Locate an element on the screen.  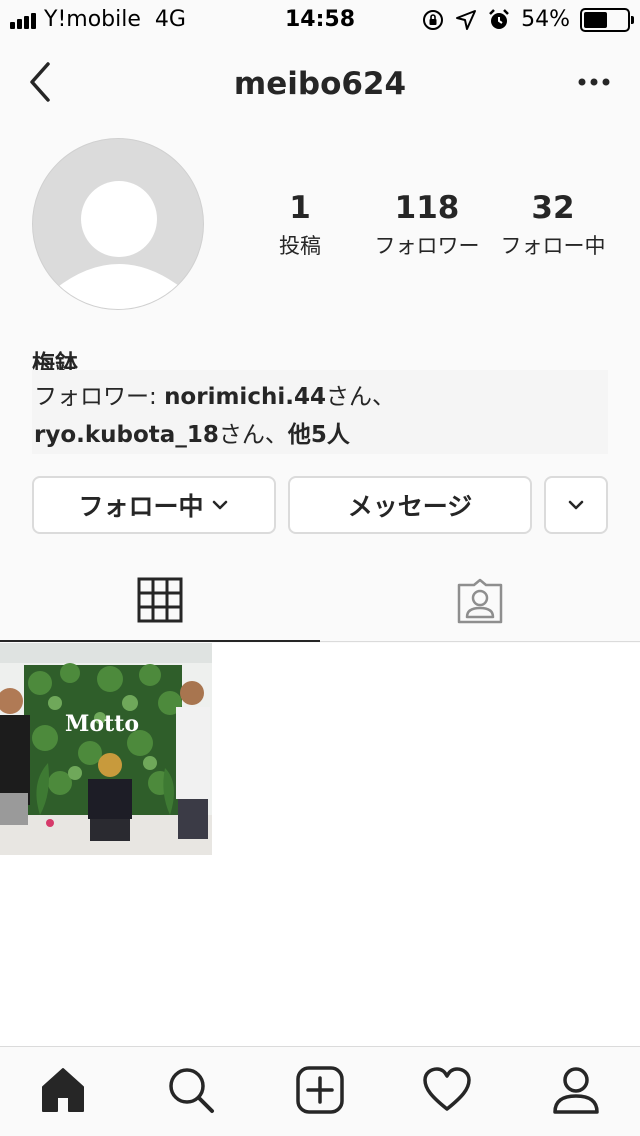
following-button-label: フォロー中 is located at coordinates (141, 506).